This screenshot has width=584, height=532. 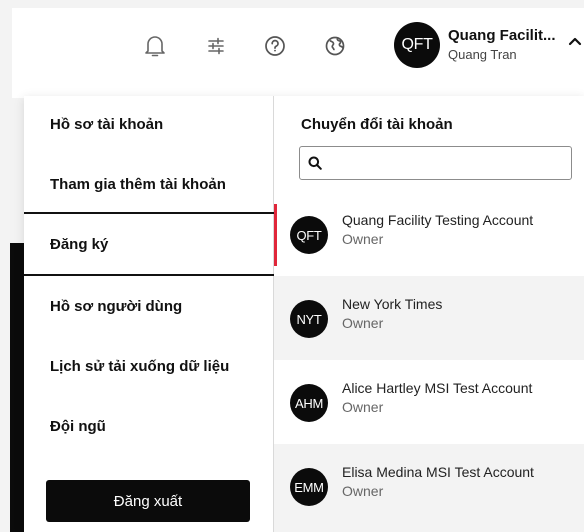 I want to click on help-circle-icon, so click(x=275, y=46).